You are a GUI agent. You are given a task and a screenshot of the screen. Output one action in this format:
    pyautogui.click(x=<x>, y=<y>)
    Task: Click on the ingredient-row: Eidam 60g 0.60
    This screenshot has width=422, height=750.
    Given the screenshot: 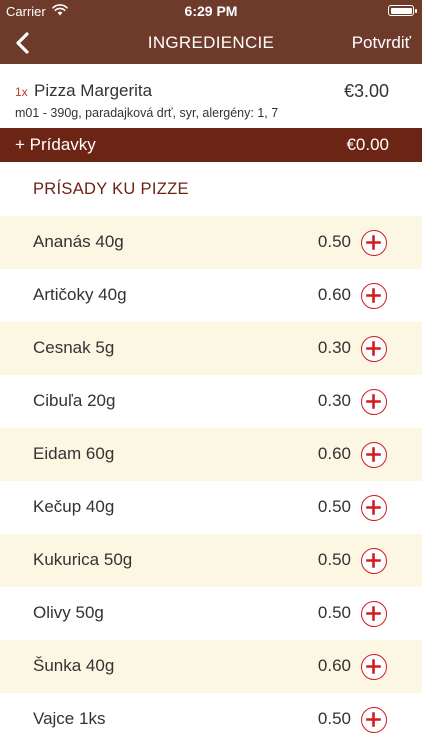 What is the action you would take?
    pyautogui.click(x=211, y=454)
    